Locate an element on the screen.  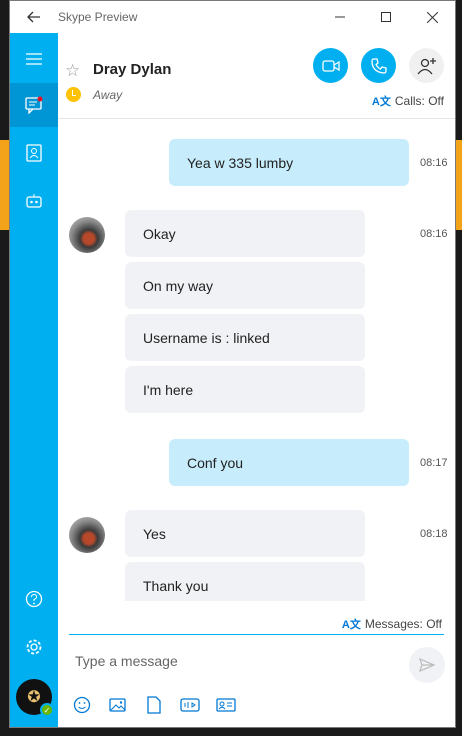
audio-call-icon is located at coordinates (378, 65).